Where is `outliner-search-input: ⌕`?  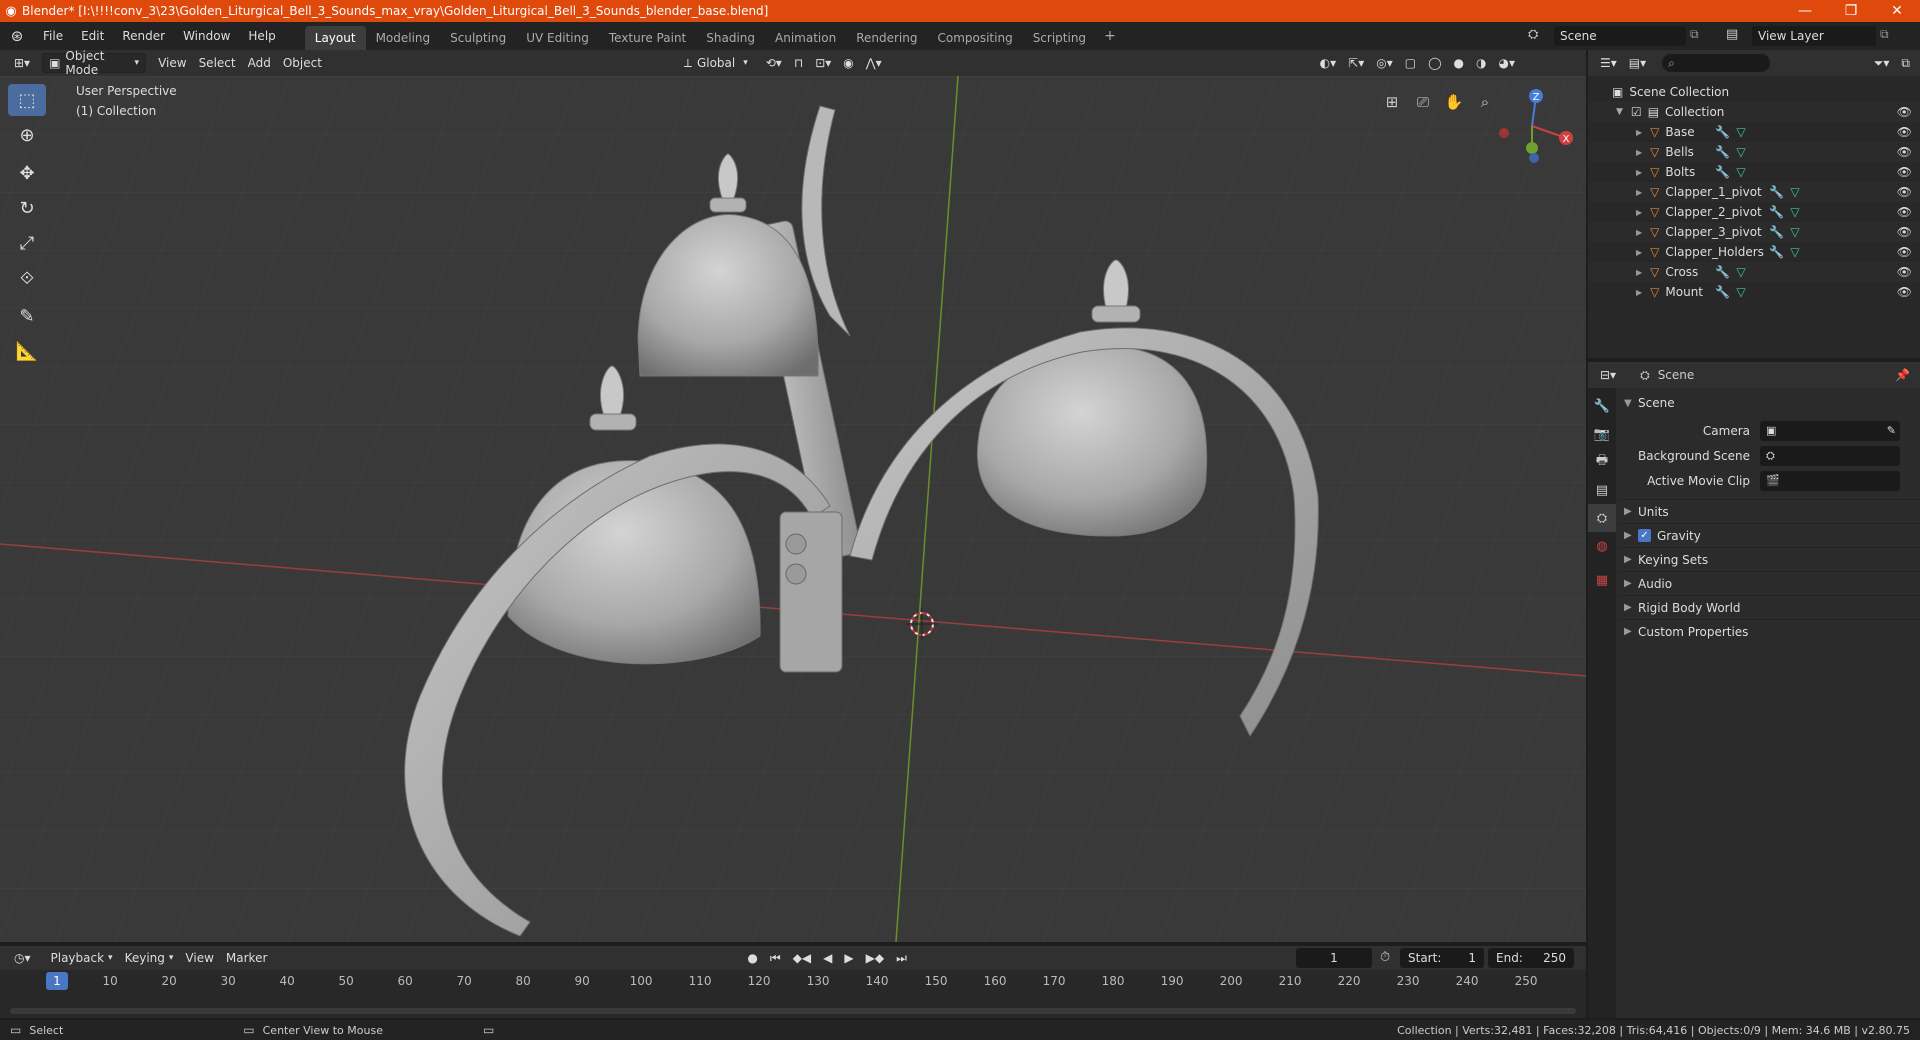 outliner-search-input: ⌕ is located at coordinates (1716, 63).